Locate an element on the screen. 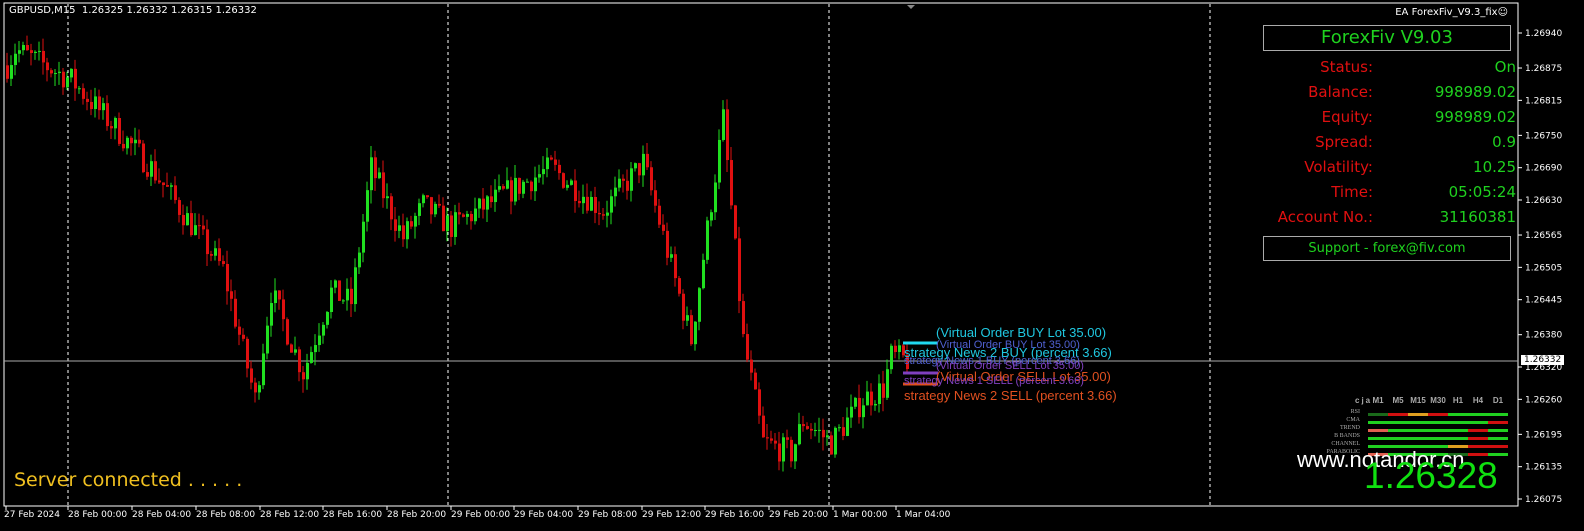  shift-marker-icon is located at coordinates (911, 7).